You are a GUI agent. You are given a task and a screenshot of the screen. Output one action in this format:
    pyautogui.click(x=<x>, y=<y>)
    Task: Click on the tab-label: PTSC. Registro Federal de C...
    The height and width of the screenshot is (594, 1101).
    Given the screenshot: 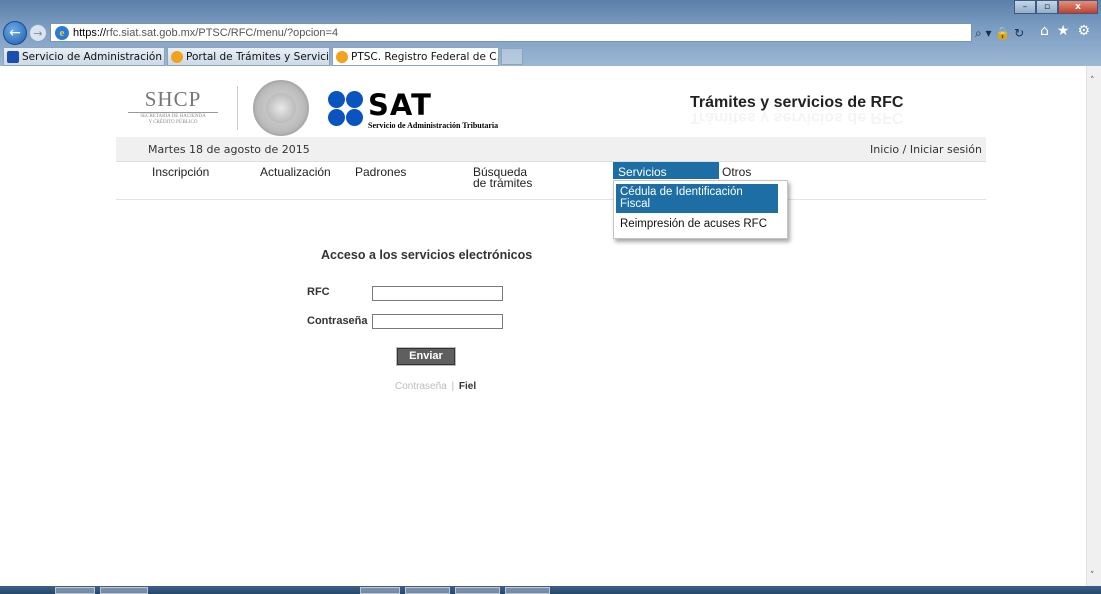 What is the action you would take?
    pyautogui.click(x=425, y=56)
    